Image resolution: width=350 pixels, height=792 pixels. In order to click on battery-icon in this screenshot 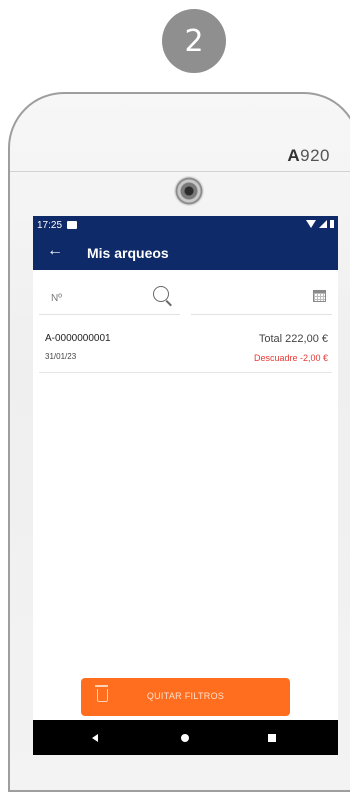, I will do `click(332, 224)`.